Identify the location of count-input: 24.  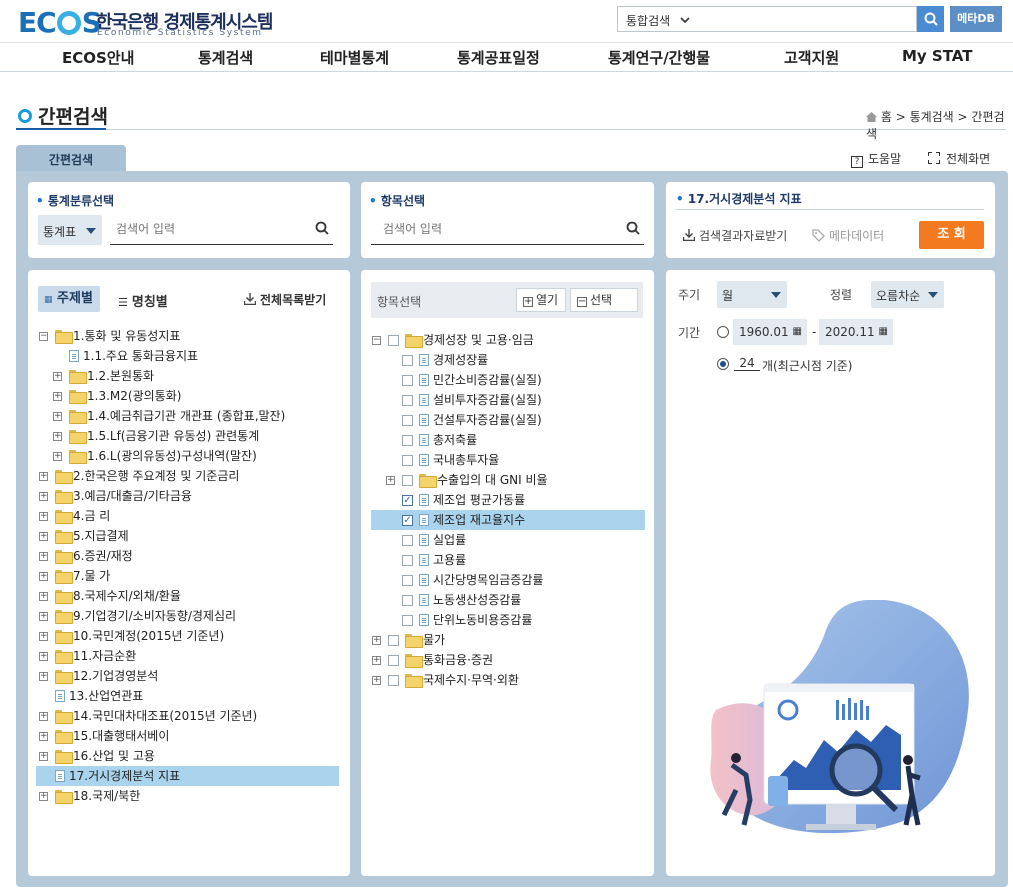
(747, 363).